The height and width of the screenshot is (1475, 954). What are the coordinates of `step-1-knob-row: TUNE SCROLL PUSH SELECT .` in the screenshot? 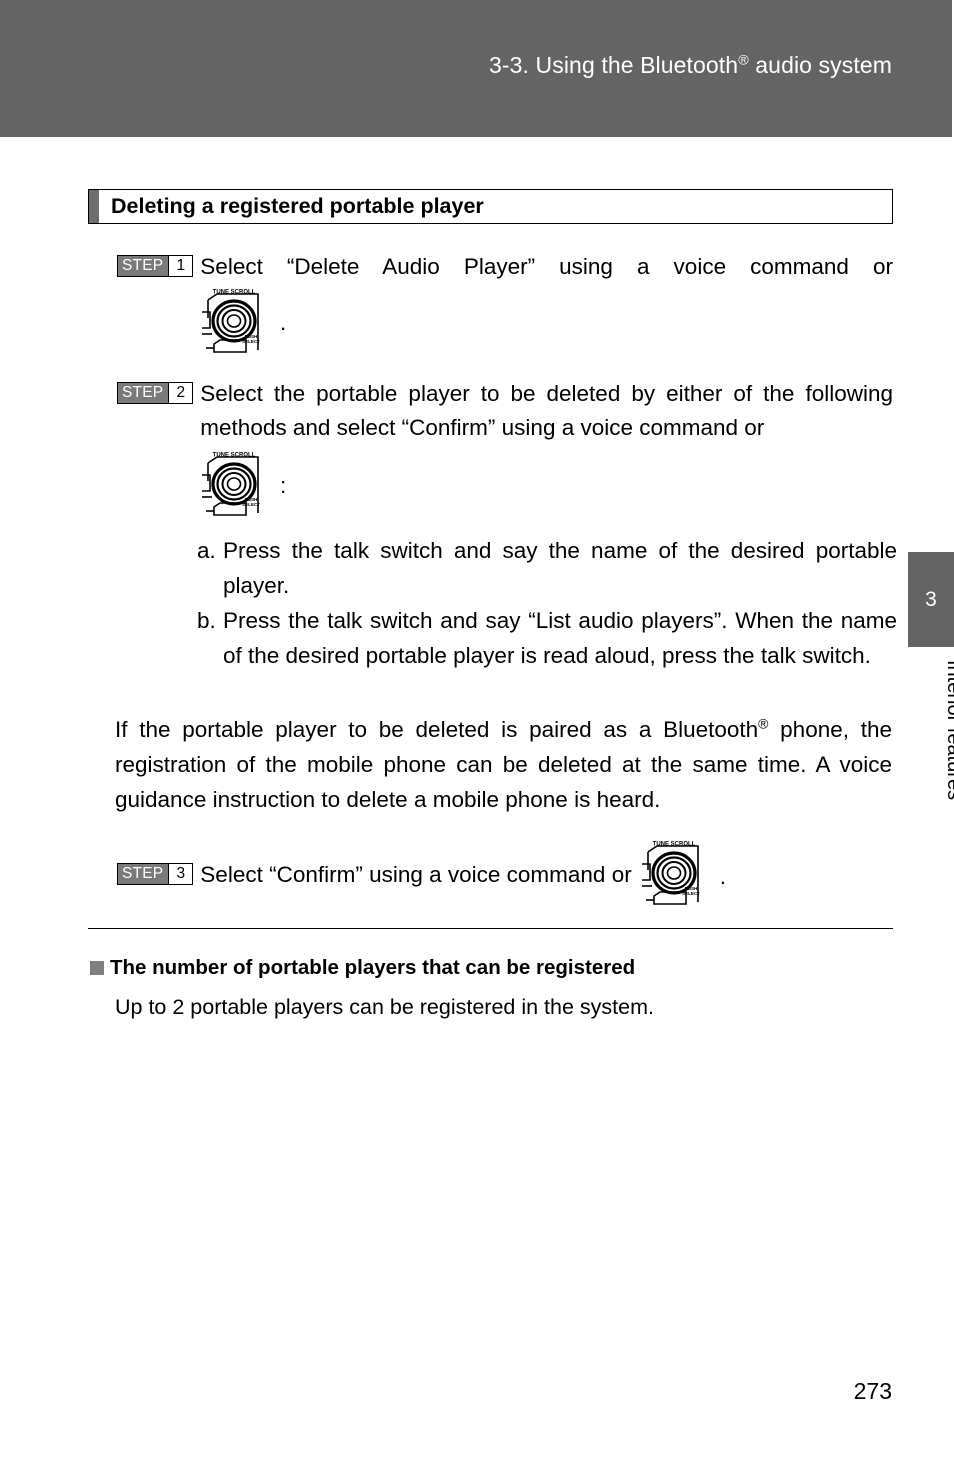 It's located at (544, 323).